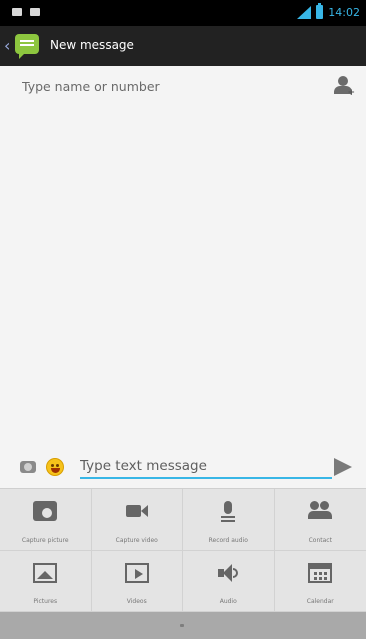 The height and width of the screenshot is (639, 366). Describe the element at coordinates (183, 46) in the screenshot. I see `action-bar: ‹ New message` at that location.